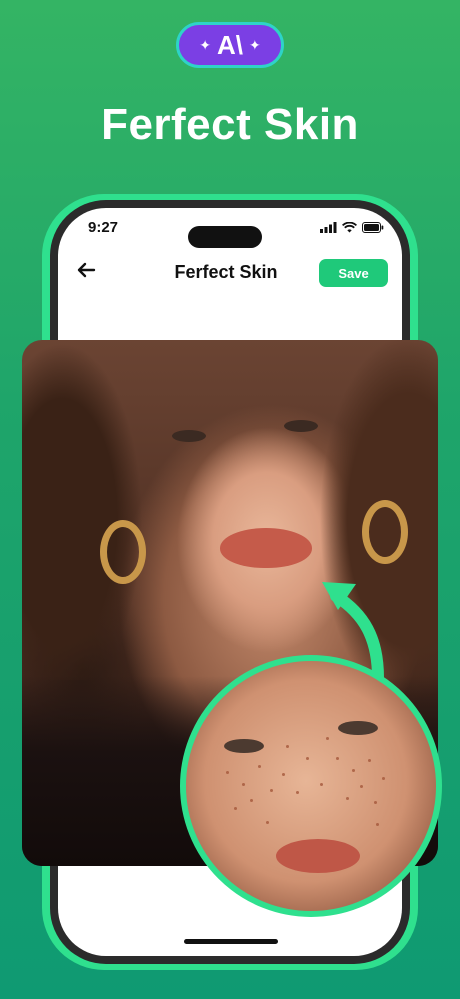  I want to click on zoom-lips, so click(318, 856).